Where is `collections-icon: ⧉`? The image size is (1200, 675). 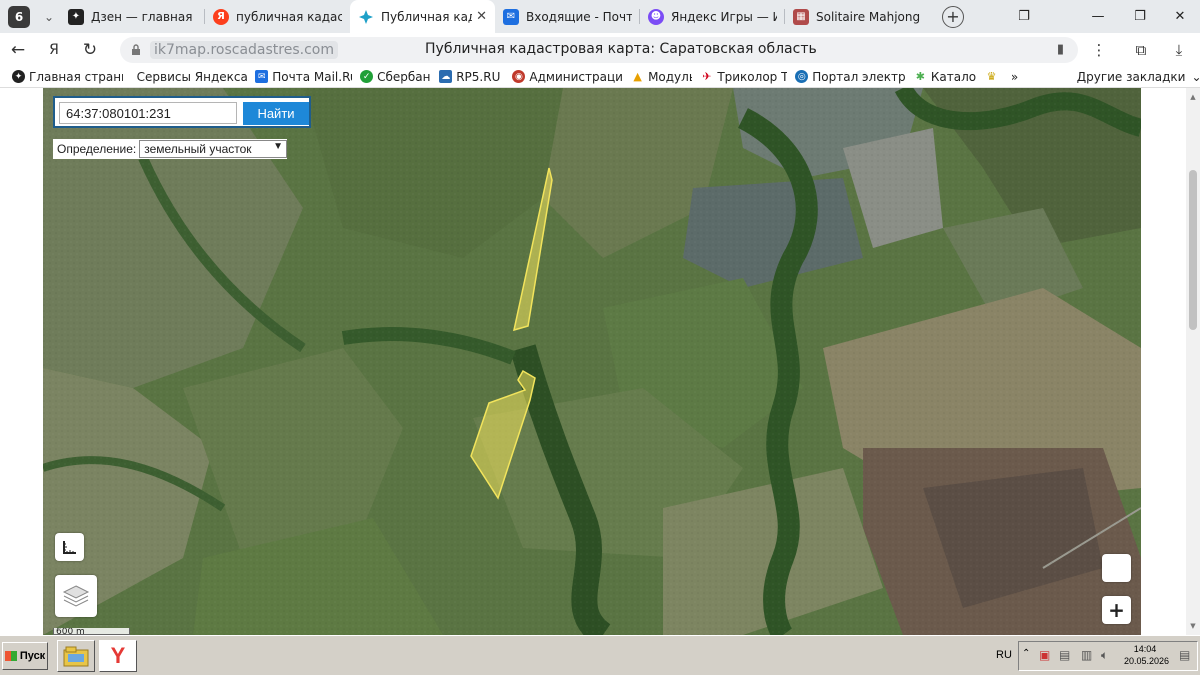 collections-icon: ⧉ is located at coordinates (1141, 49).